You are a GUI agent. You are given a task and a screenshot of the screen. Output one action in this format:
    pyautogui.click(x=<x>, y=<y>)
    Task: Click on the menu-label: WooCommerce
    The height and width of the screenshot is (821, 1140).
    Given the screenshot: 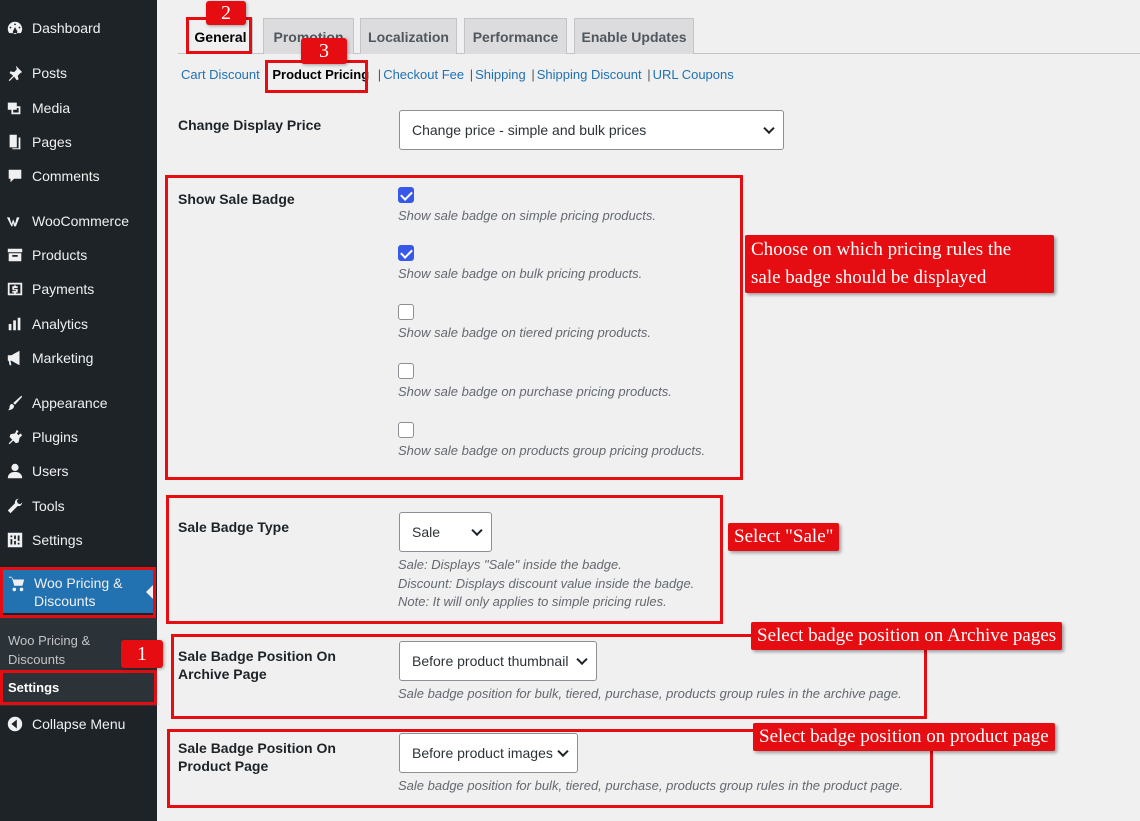 What is the action you would take?
    pyautogui.click(x=80, y=221)
    